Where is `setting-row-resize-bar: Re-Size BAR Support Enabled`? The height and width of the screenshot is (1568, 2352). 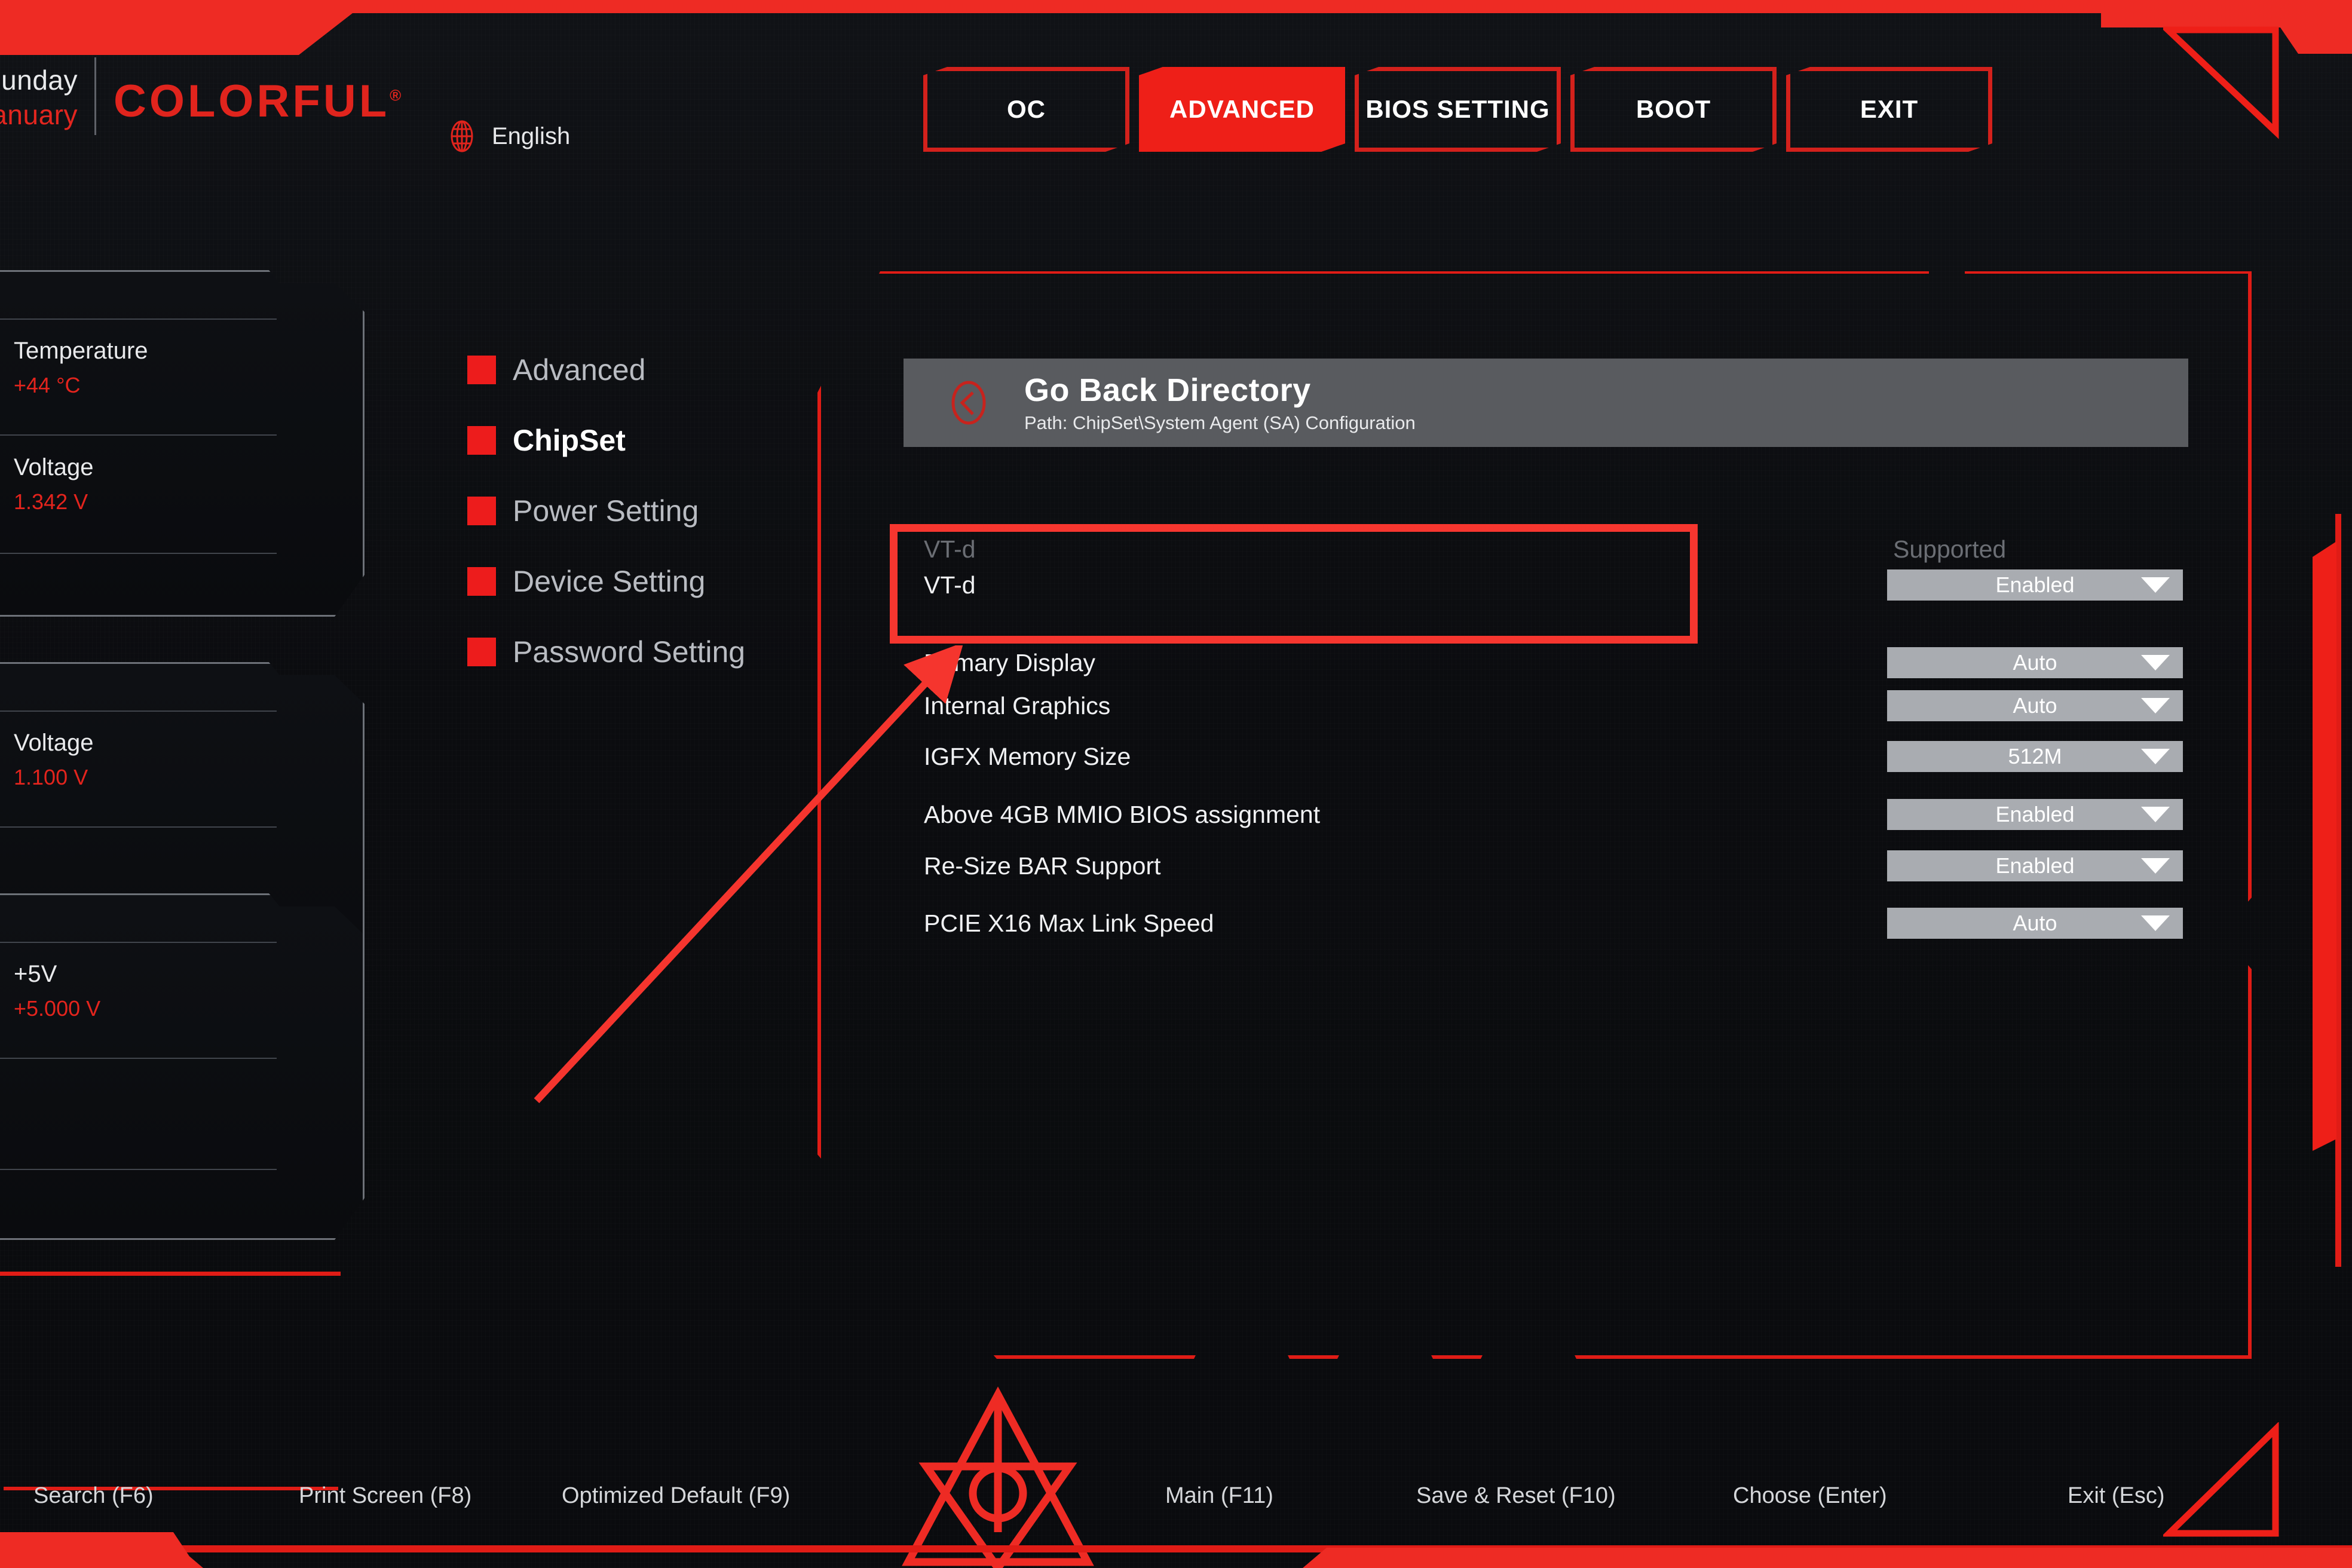
setting-row-resize-bar: Re-Size BAR Support Enabled is located at coordinates (1534, 866).